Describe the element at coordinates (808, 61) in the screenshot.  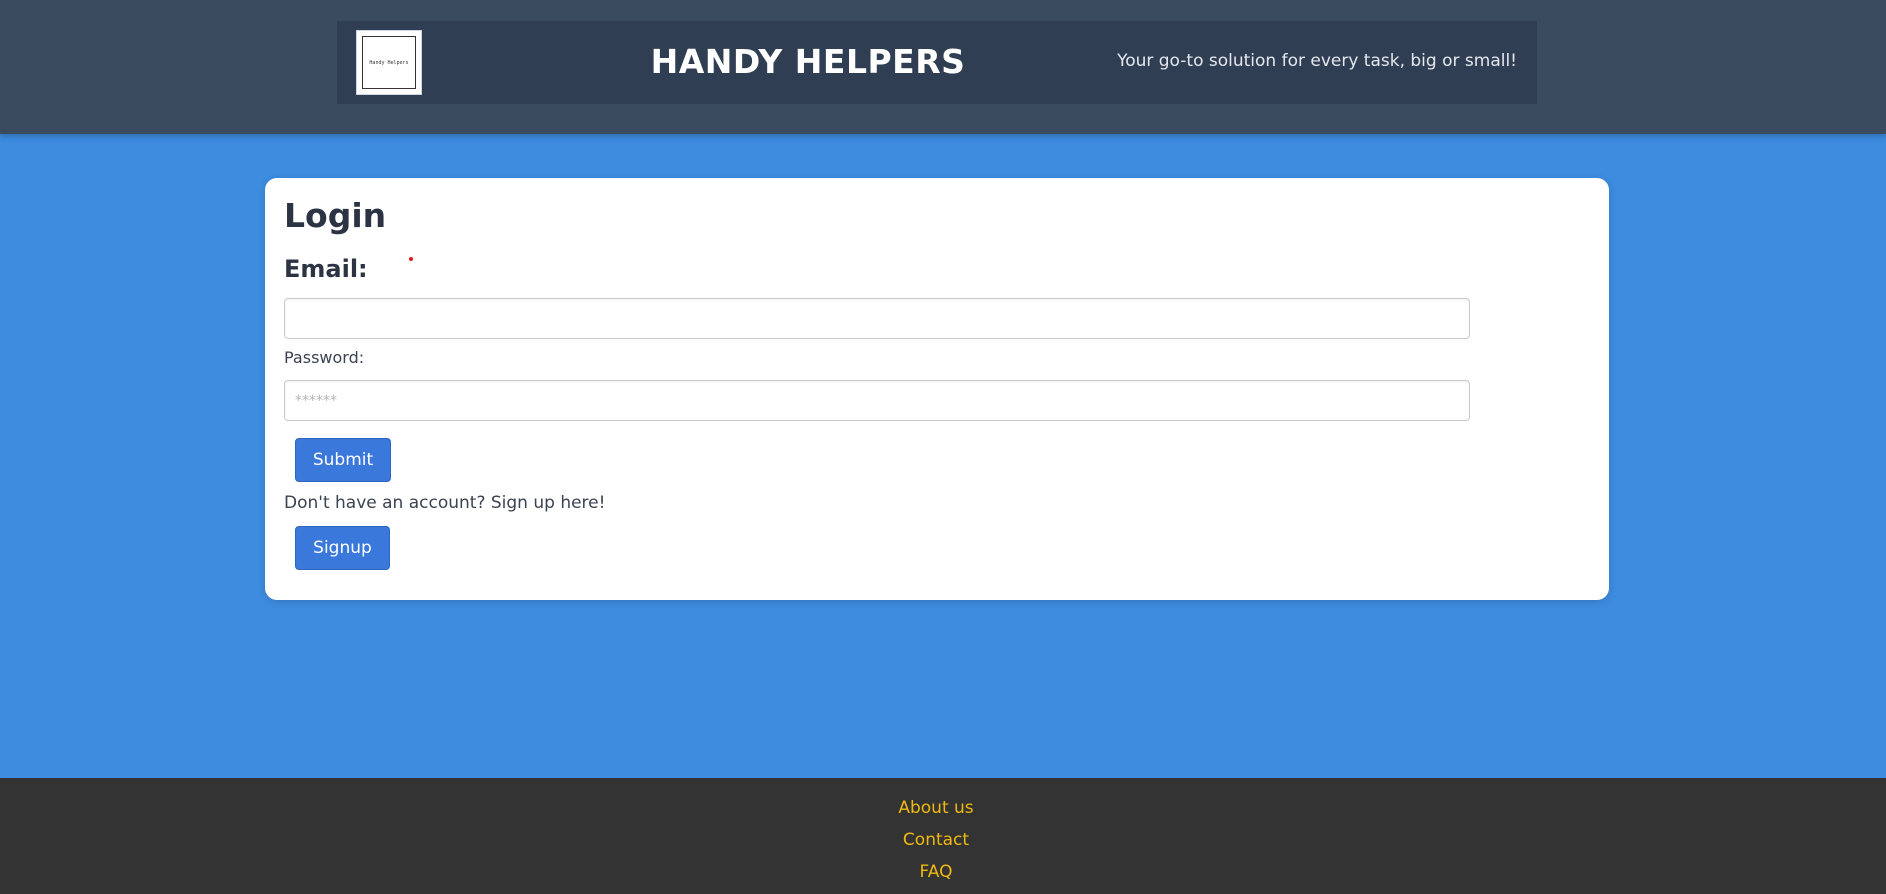
I see `site-title: HANDY HELPERS` at that location.